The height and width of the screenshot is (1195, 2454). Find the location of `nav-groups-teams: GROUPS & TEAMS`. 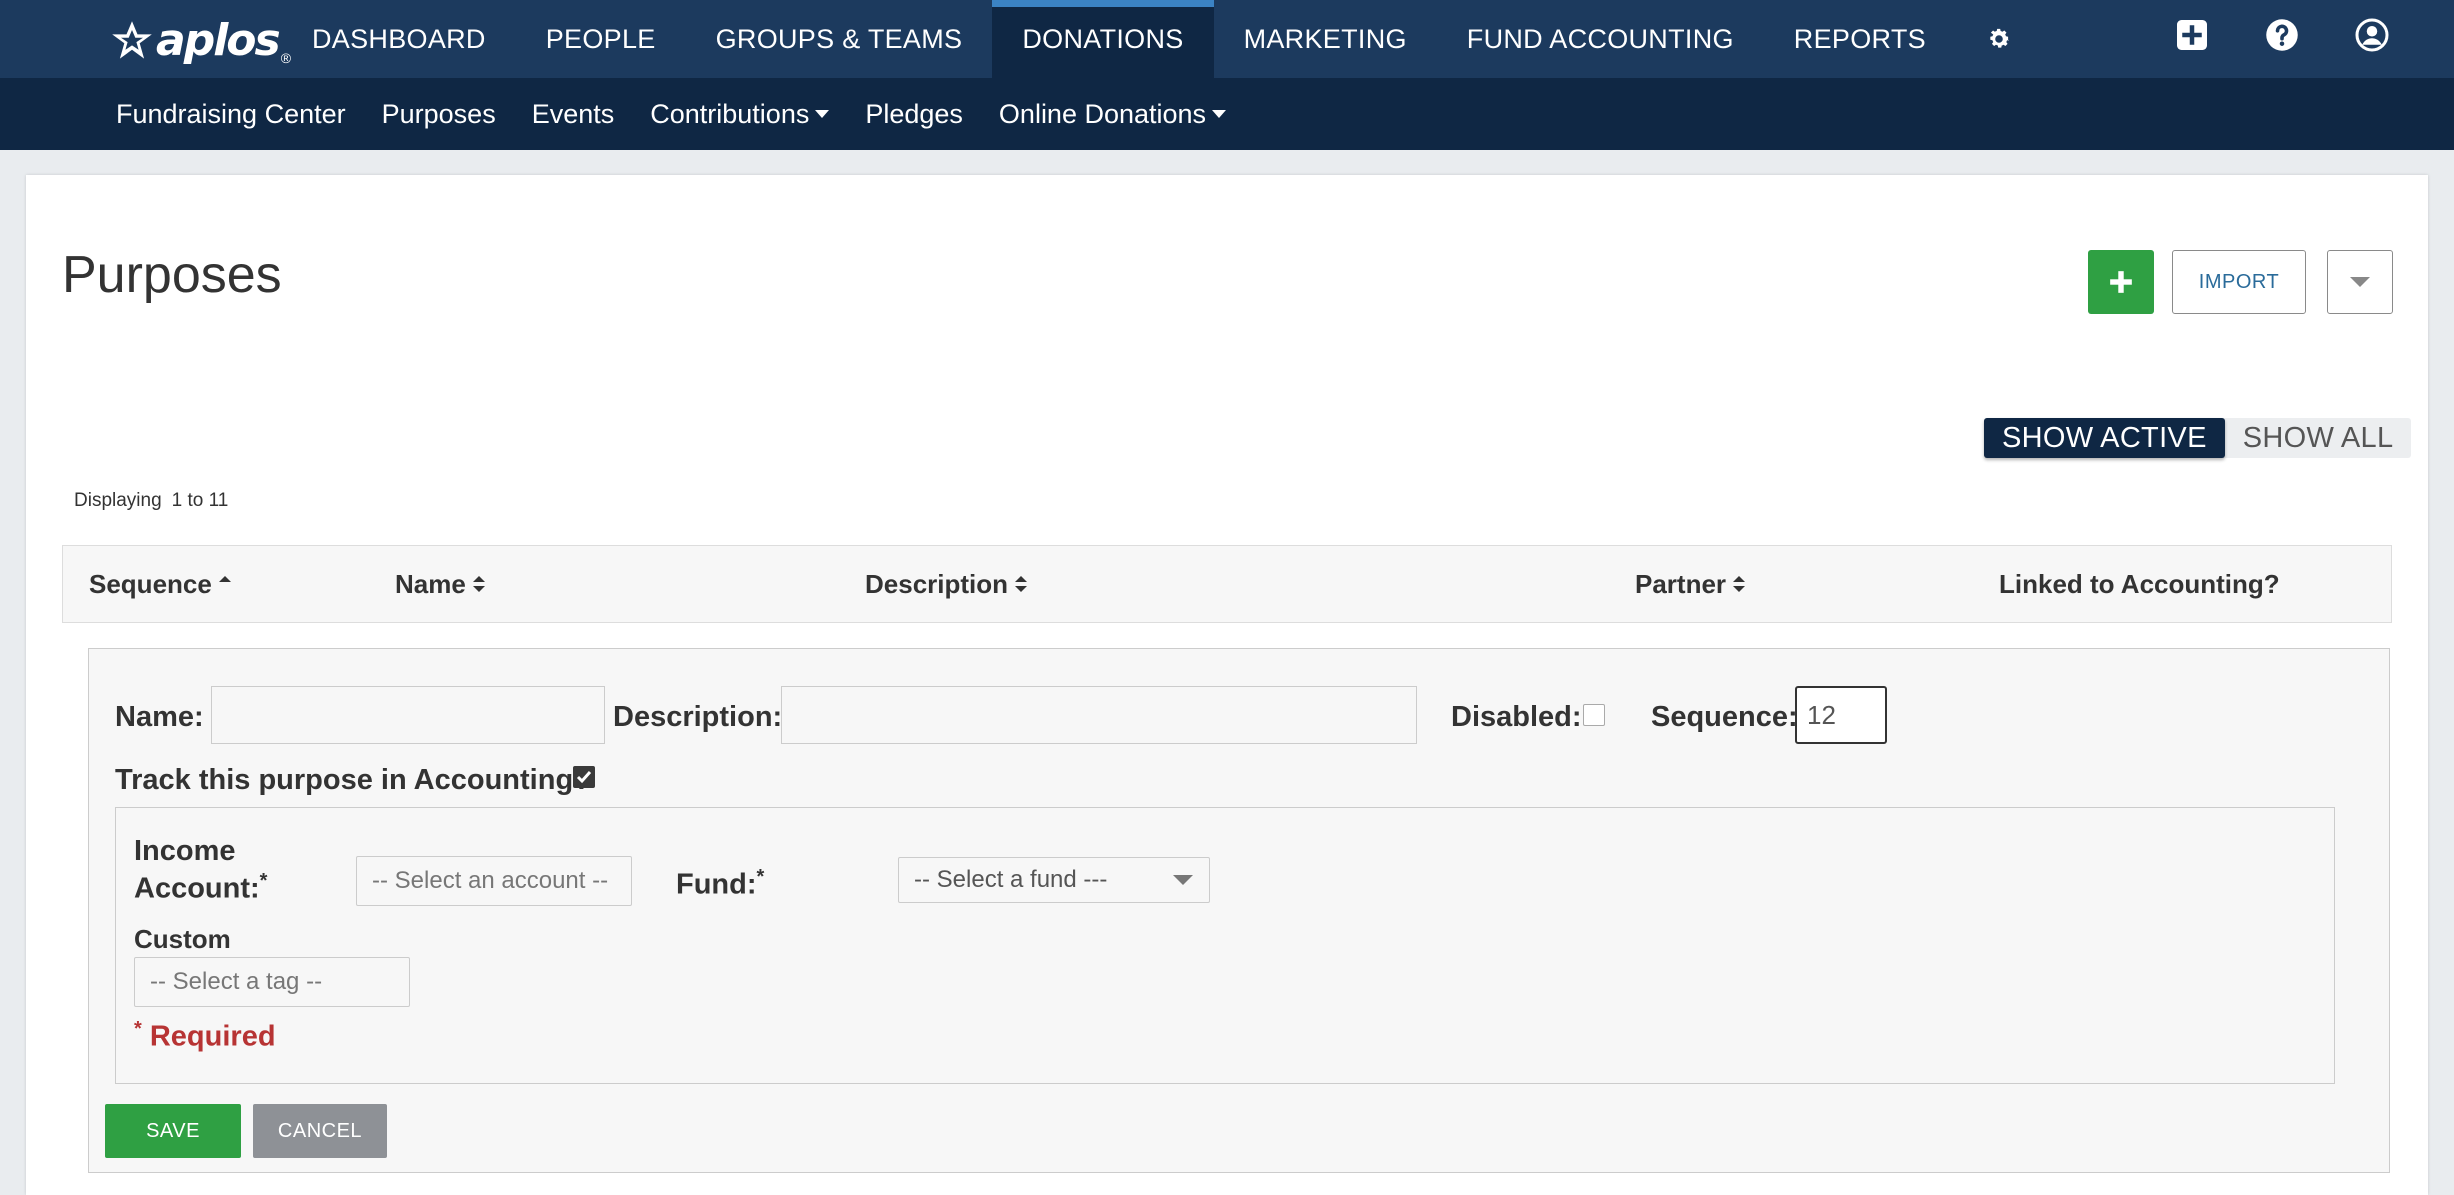

nav-groups-teams: GROUPS & TEAMS is located at coordinates (839, 39).